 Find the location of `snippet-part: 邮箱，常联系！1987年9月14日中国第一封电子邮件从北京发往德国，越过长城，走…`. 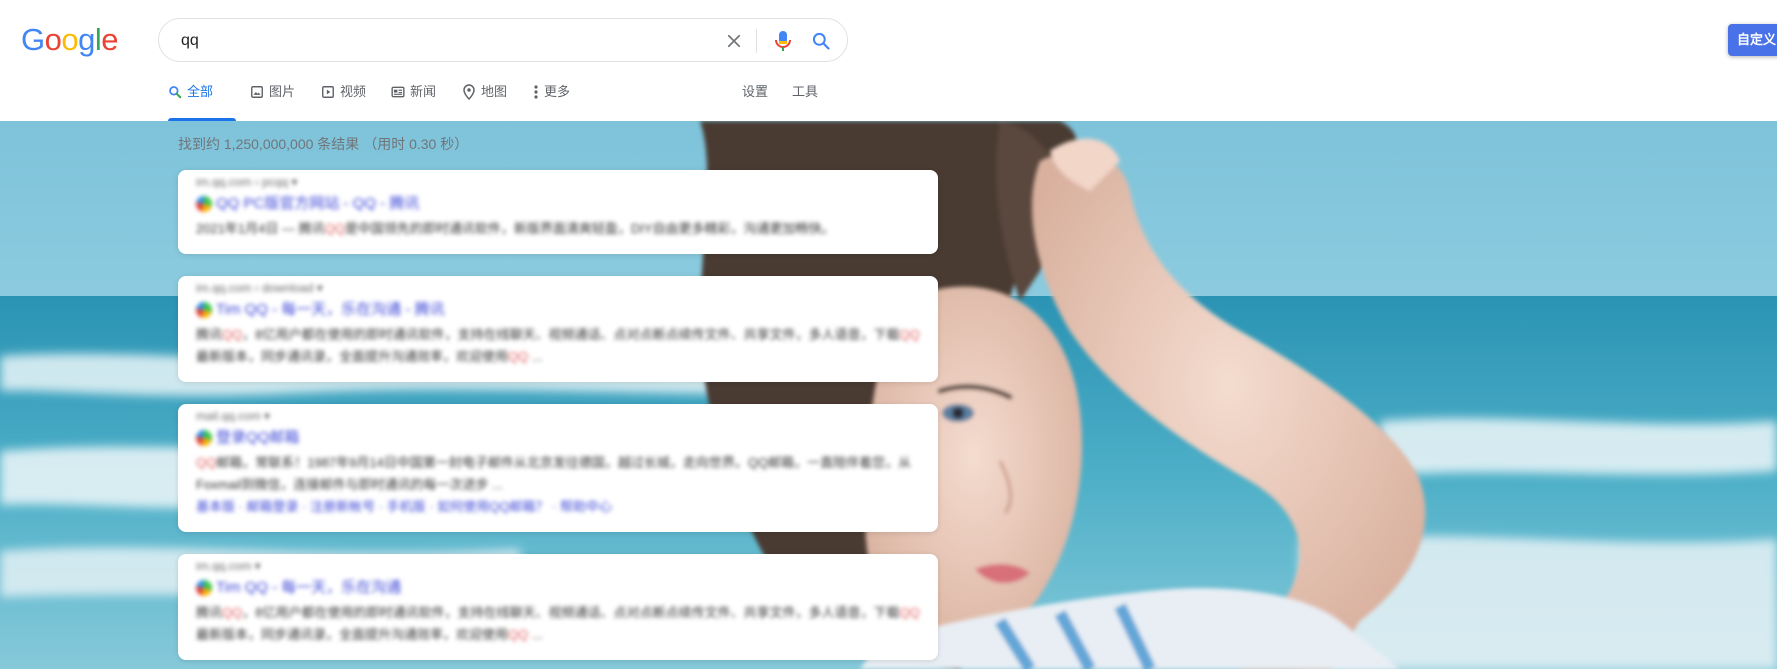

snippet-part: 邮箱，常联系！1987年9月14日中国第一封电子邮件从北京发往德国，越过长城，走… is located at coordinates (554, 473).